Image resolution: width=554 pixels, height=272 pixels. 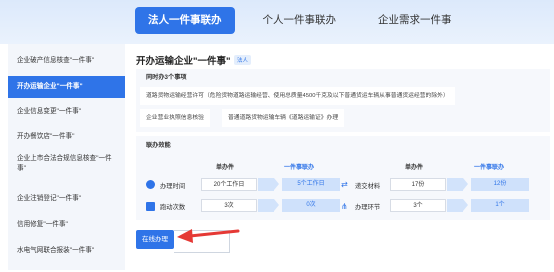 What do you see at coordinates (500, 205) in the screenshot?
I see `joint-value: 1个` at bounding box center [500, 205].